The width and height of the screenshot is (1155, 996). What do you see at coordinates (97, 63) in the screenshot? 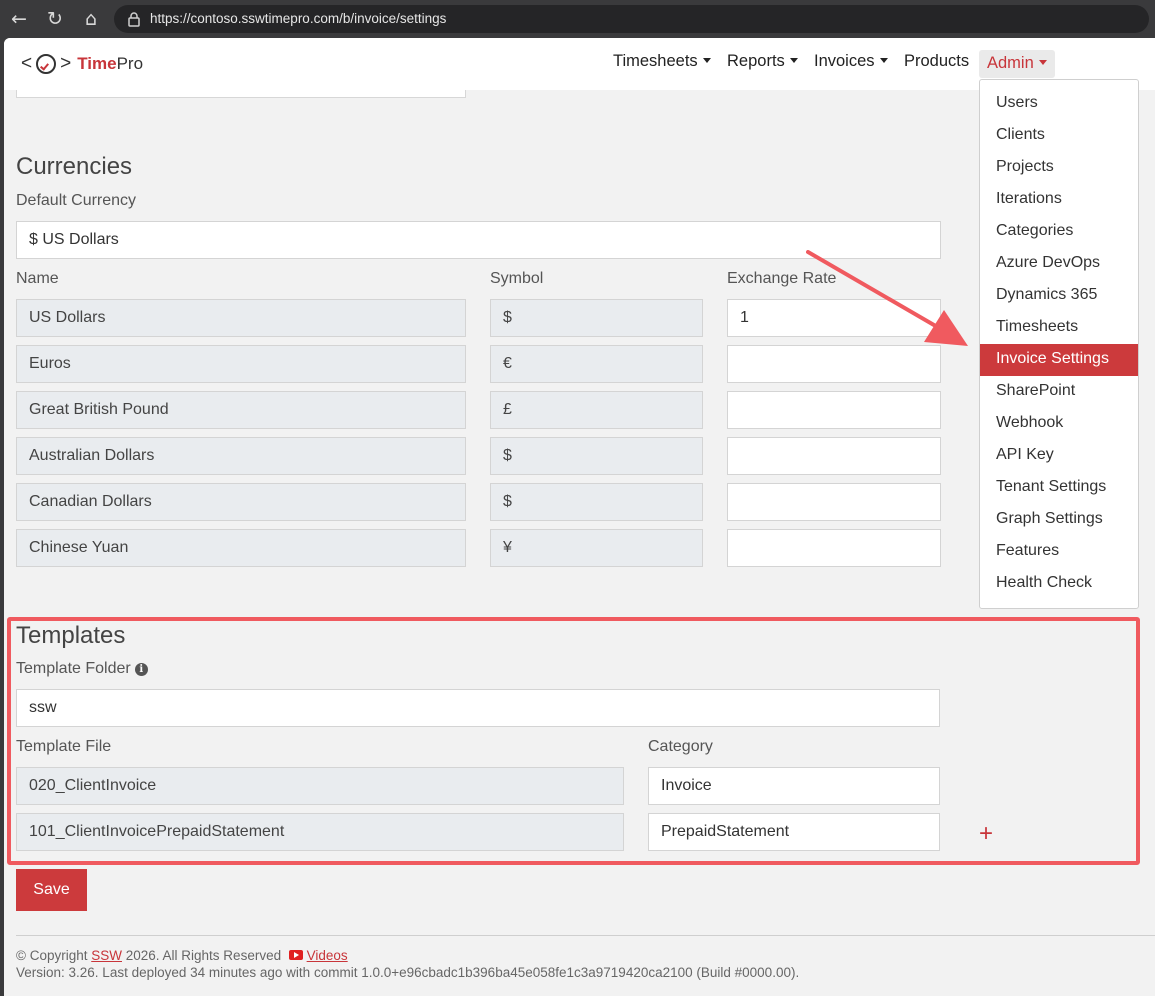
I see `logo-name-accent: Time` at bounding box center [97, 63].